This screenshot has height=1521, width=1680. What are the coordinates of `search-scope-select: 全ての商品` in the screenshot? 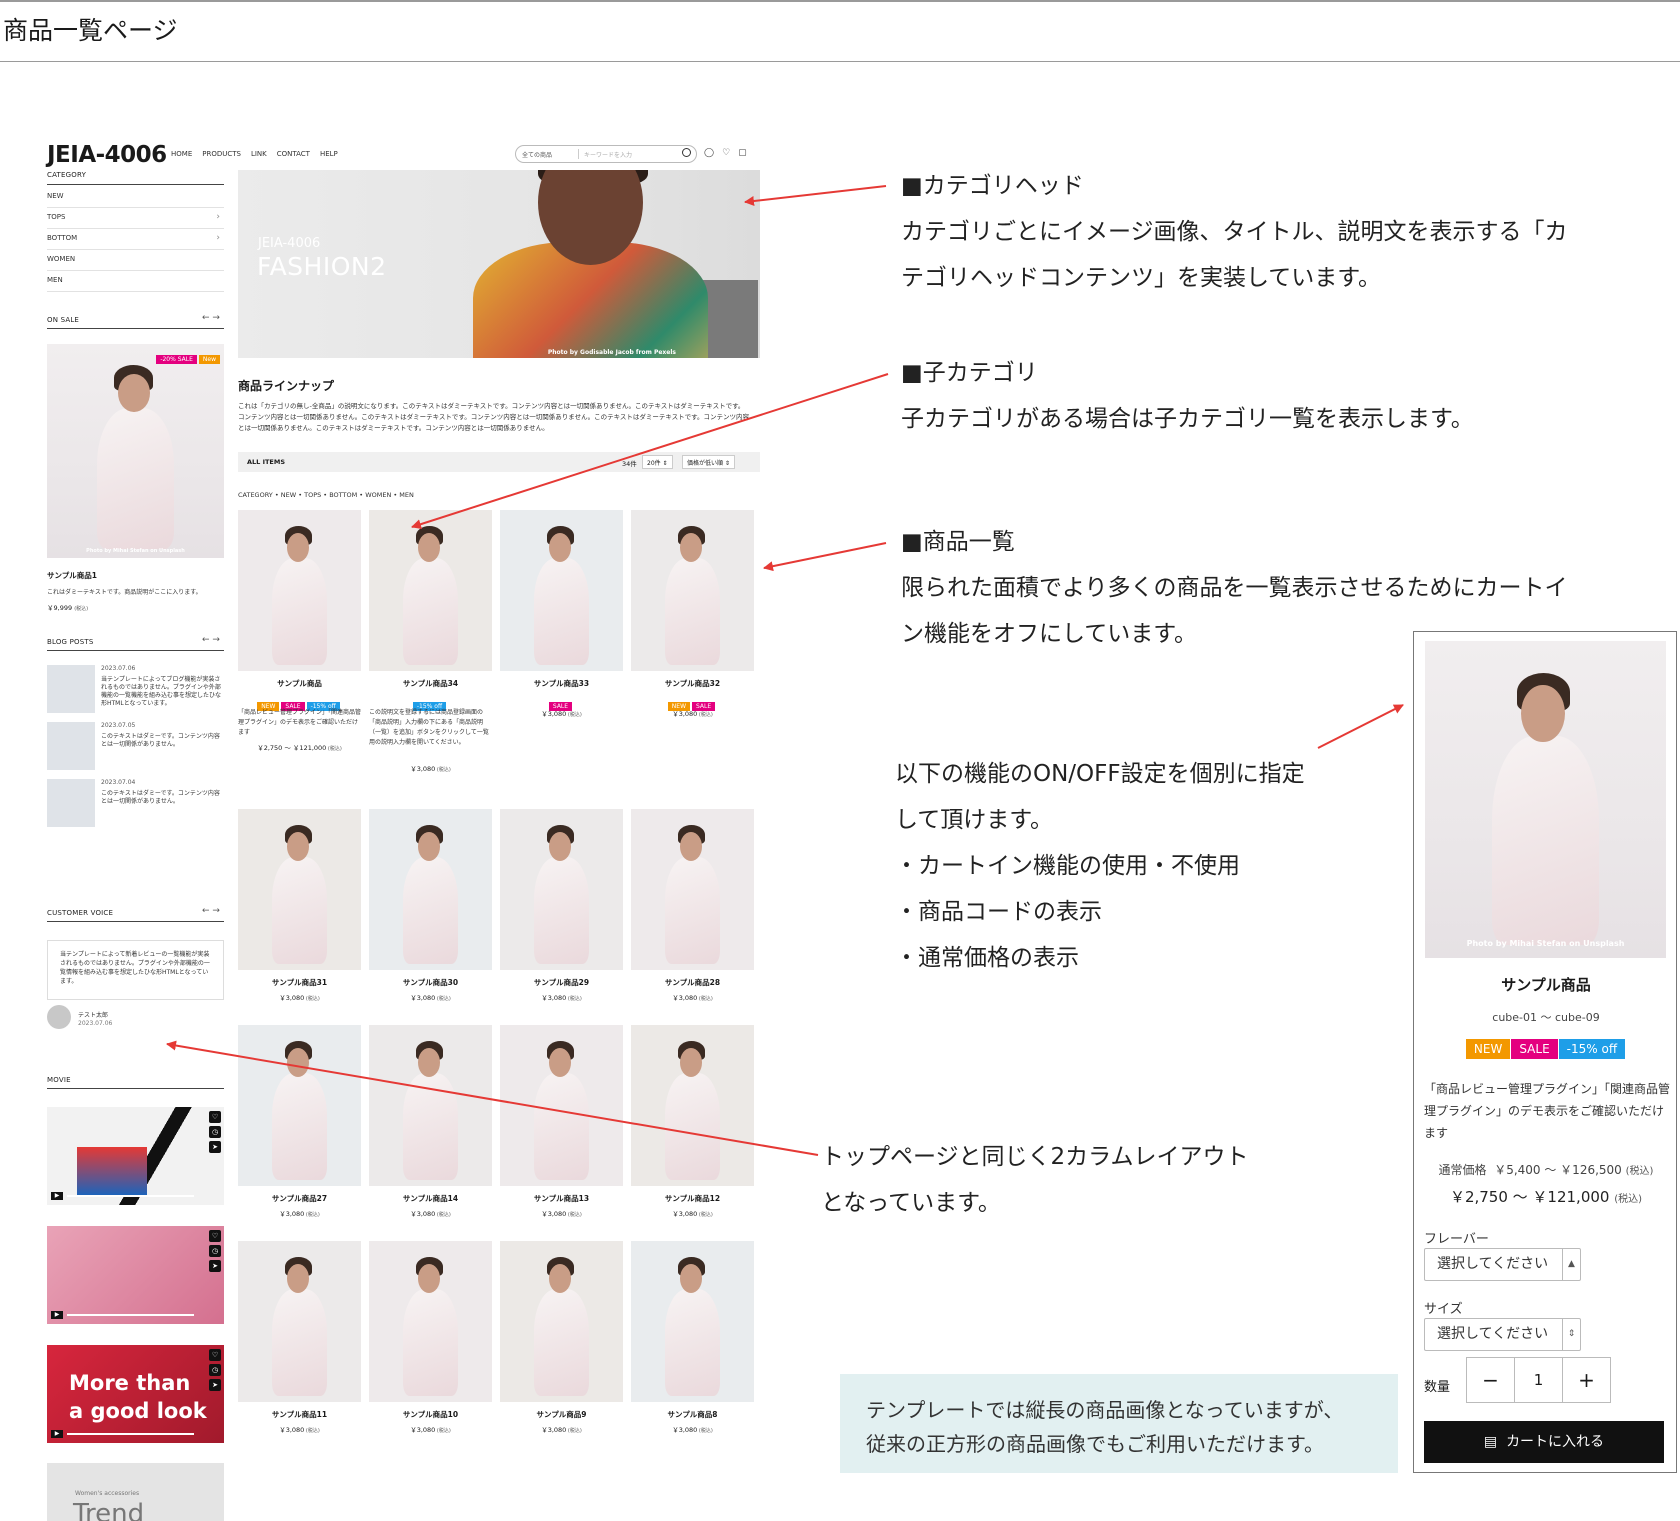 It's located at (537, 154).